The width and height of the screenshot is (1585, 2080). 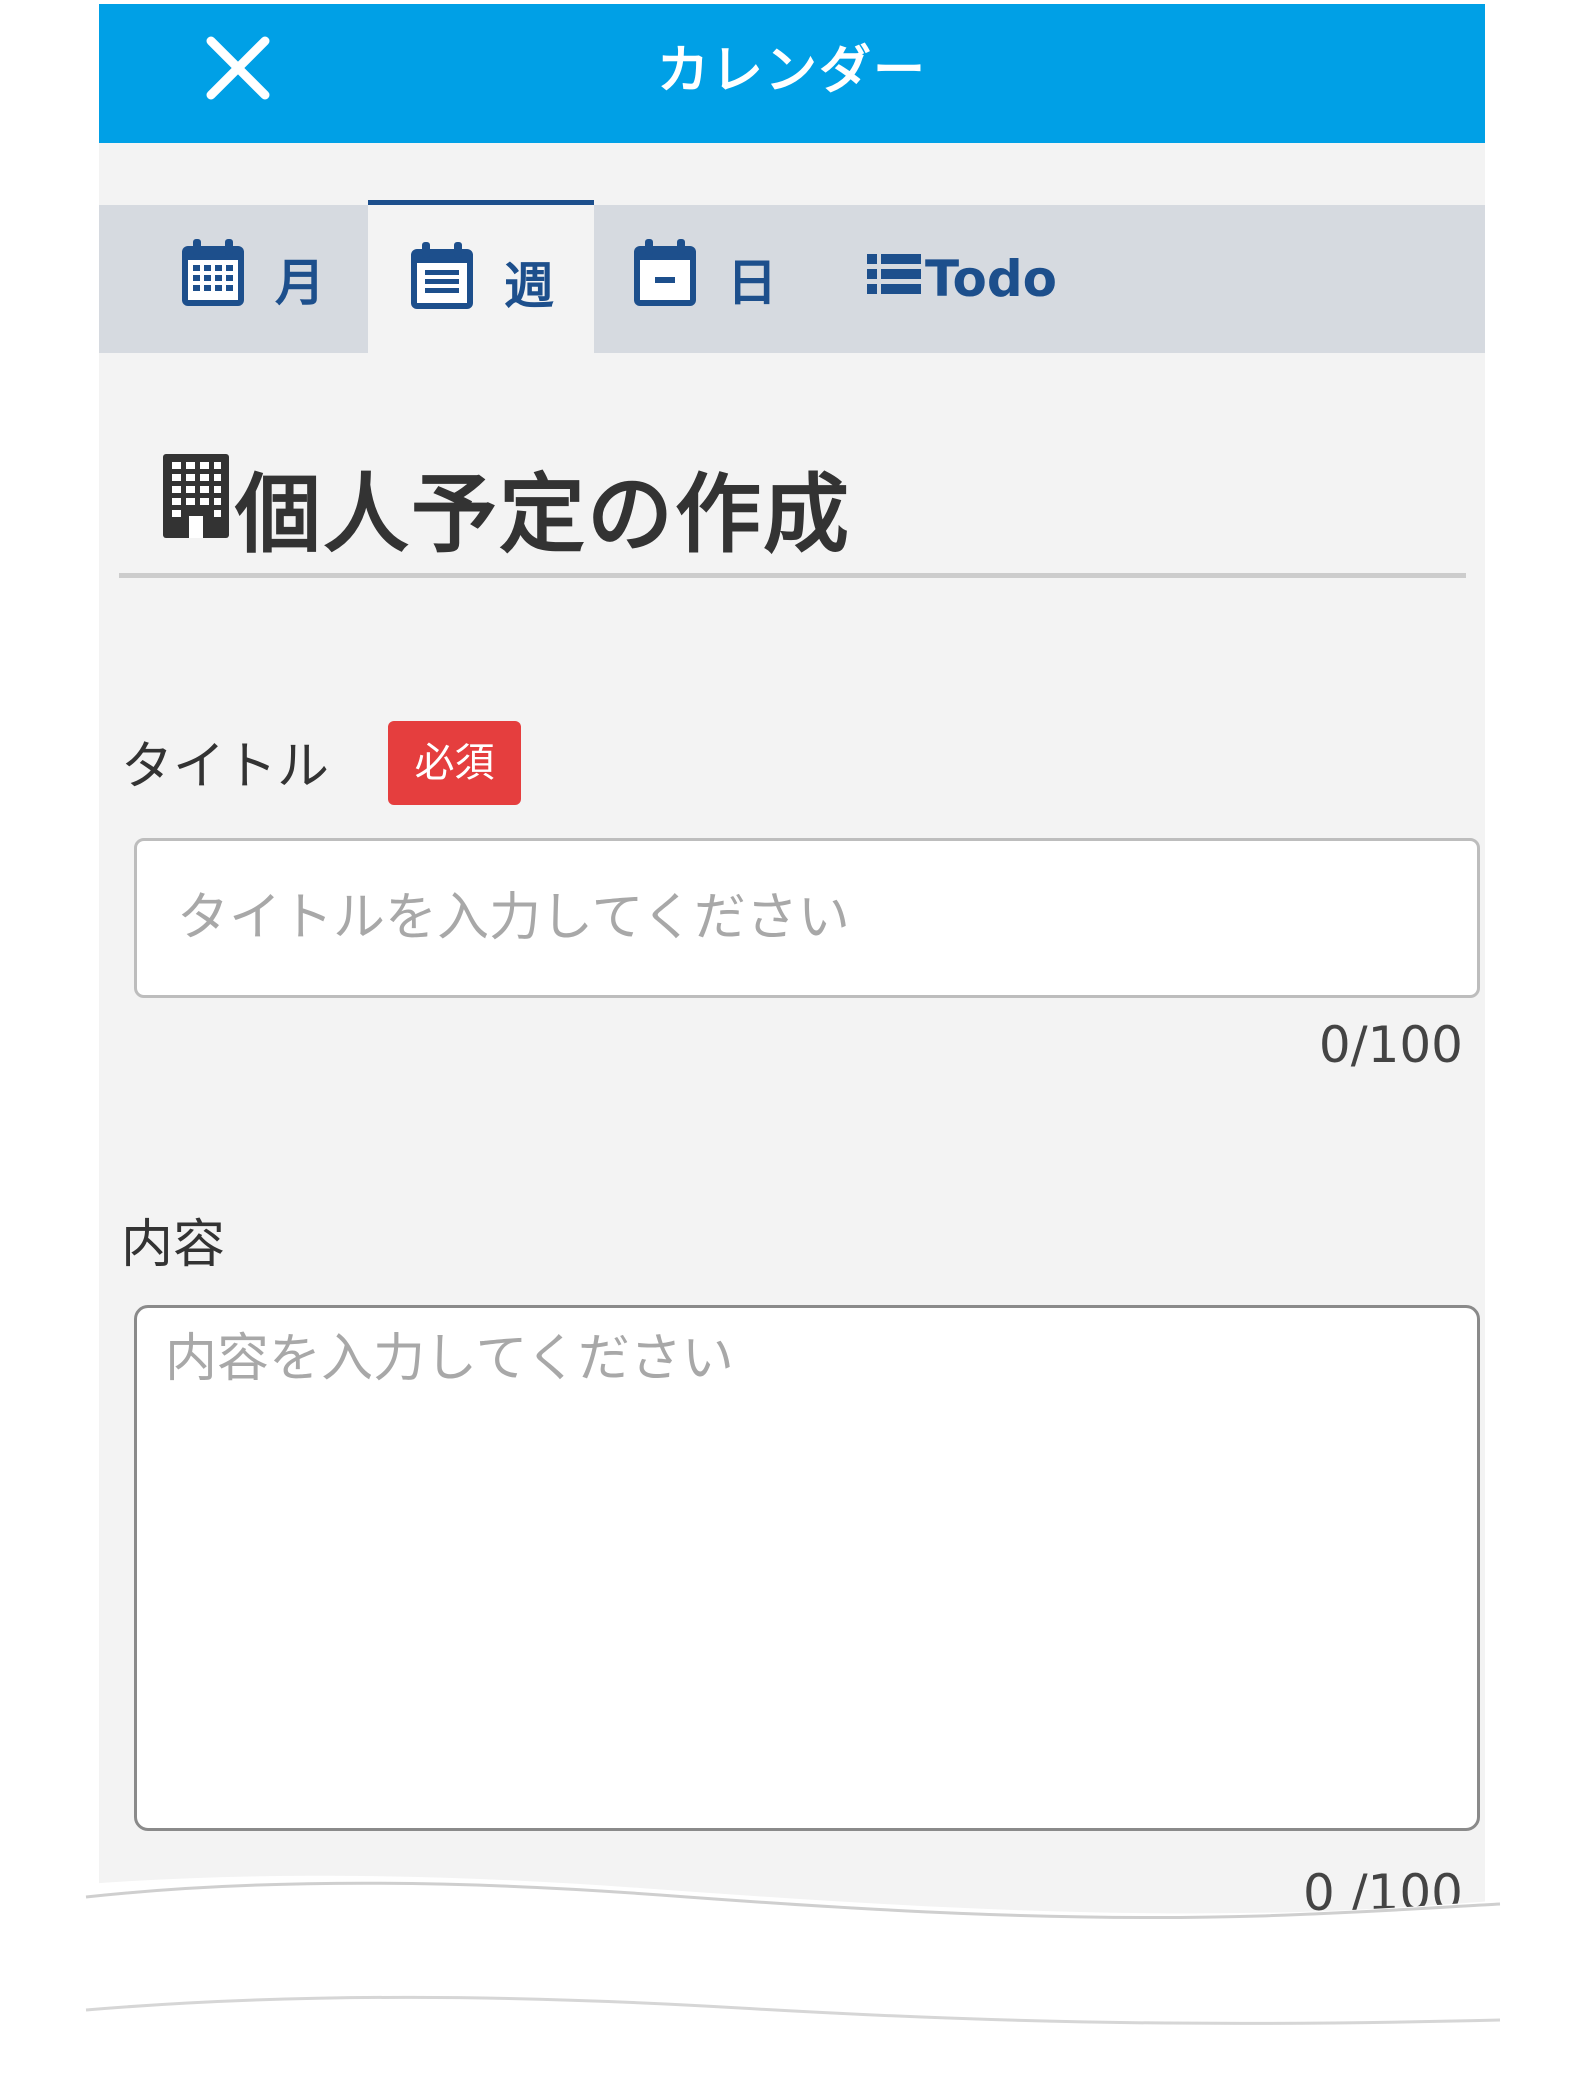 I want to click on content-char-counter: 0 /100, so click(x=1383, y=1893).